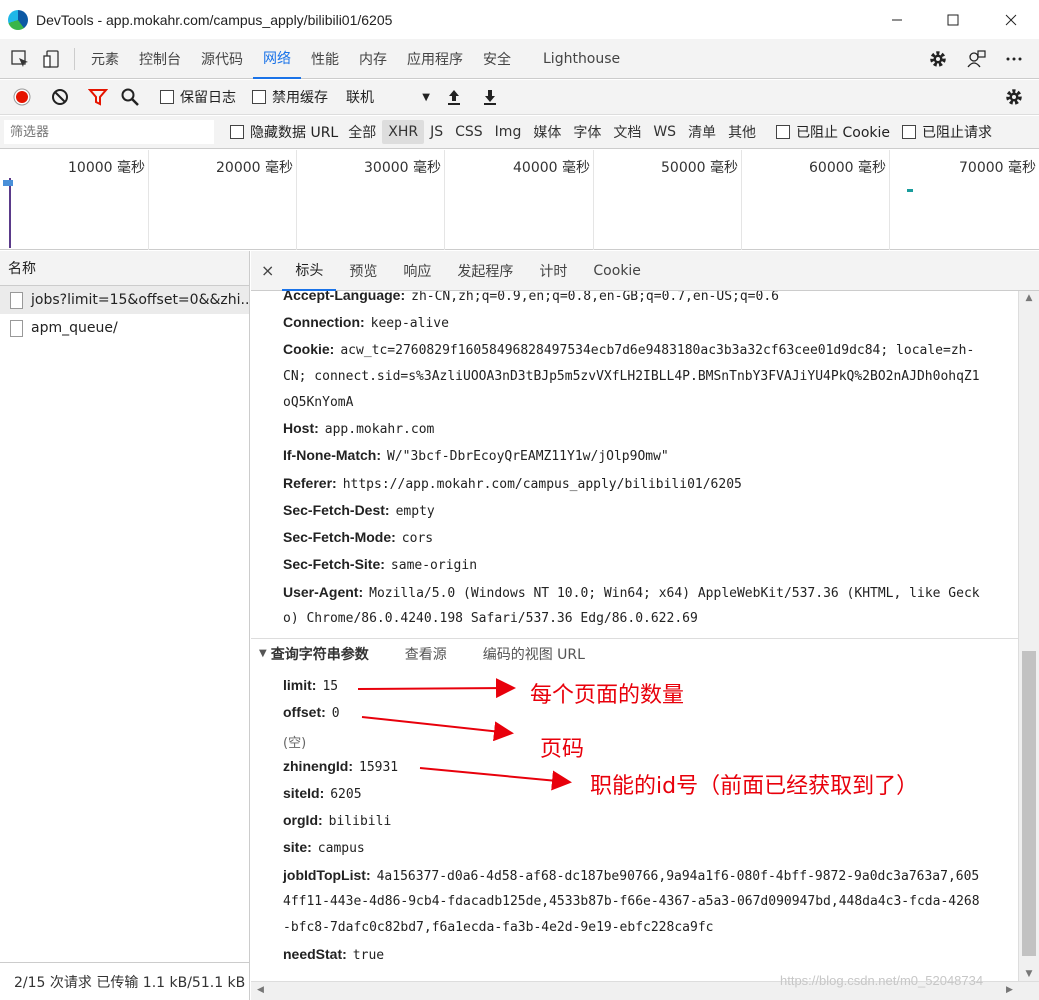 The image size is (1039, 1000). What do you see at coordinates (109, 132) in the screenshot?
I see `filter-input` at bounding box center [109, 132].